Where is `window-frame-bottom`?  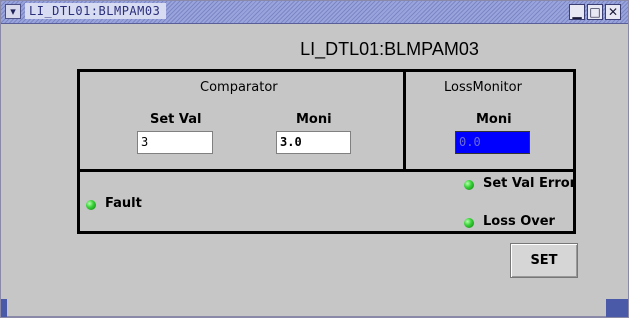 window-frame-bottom is located at coordinates (306, 316).